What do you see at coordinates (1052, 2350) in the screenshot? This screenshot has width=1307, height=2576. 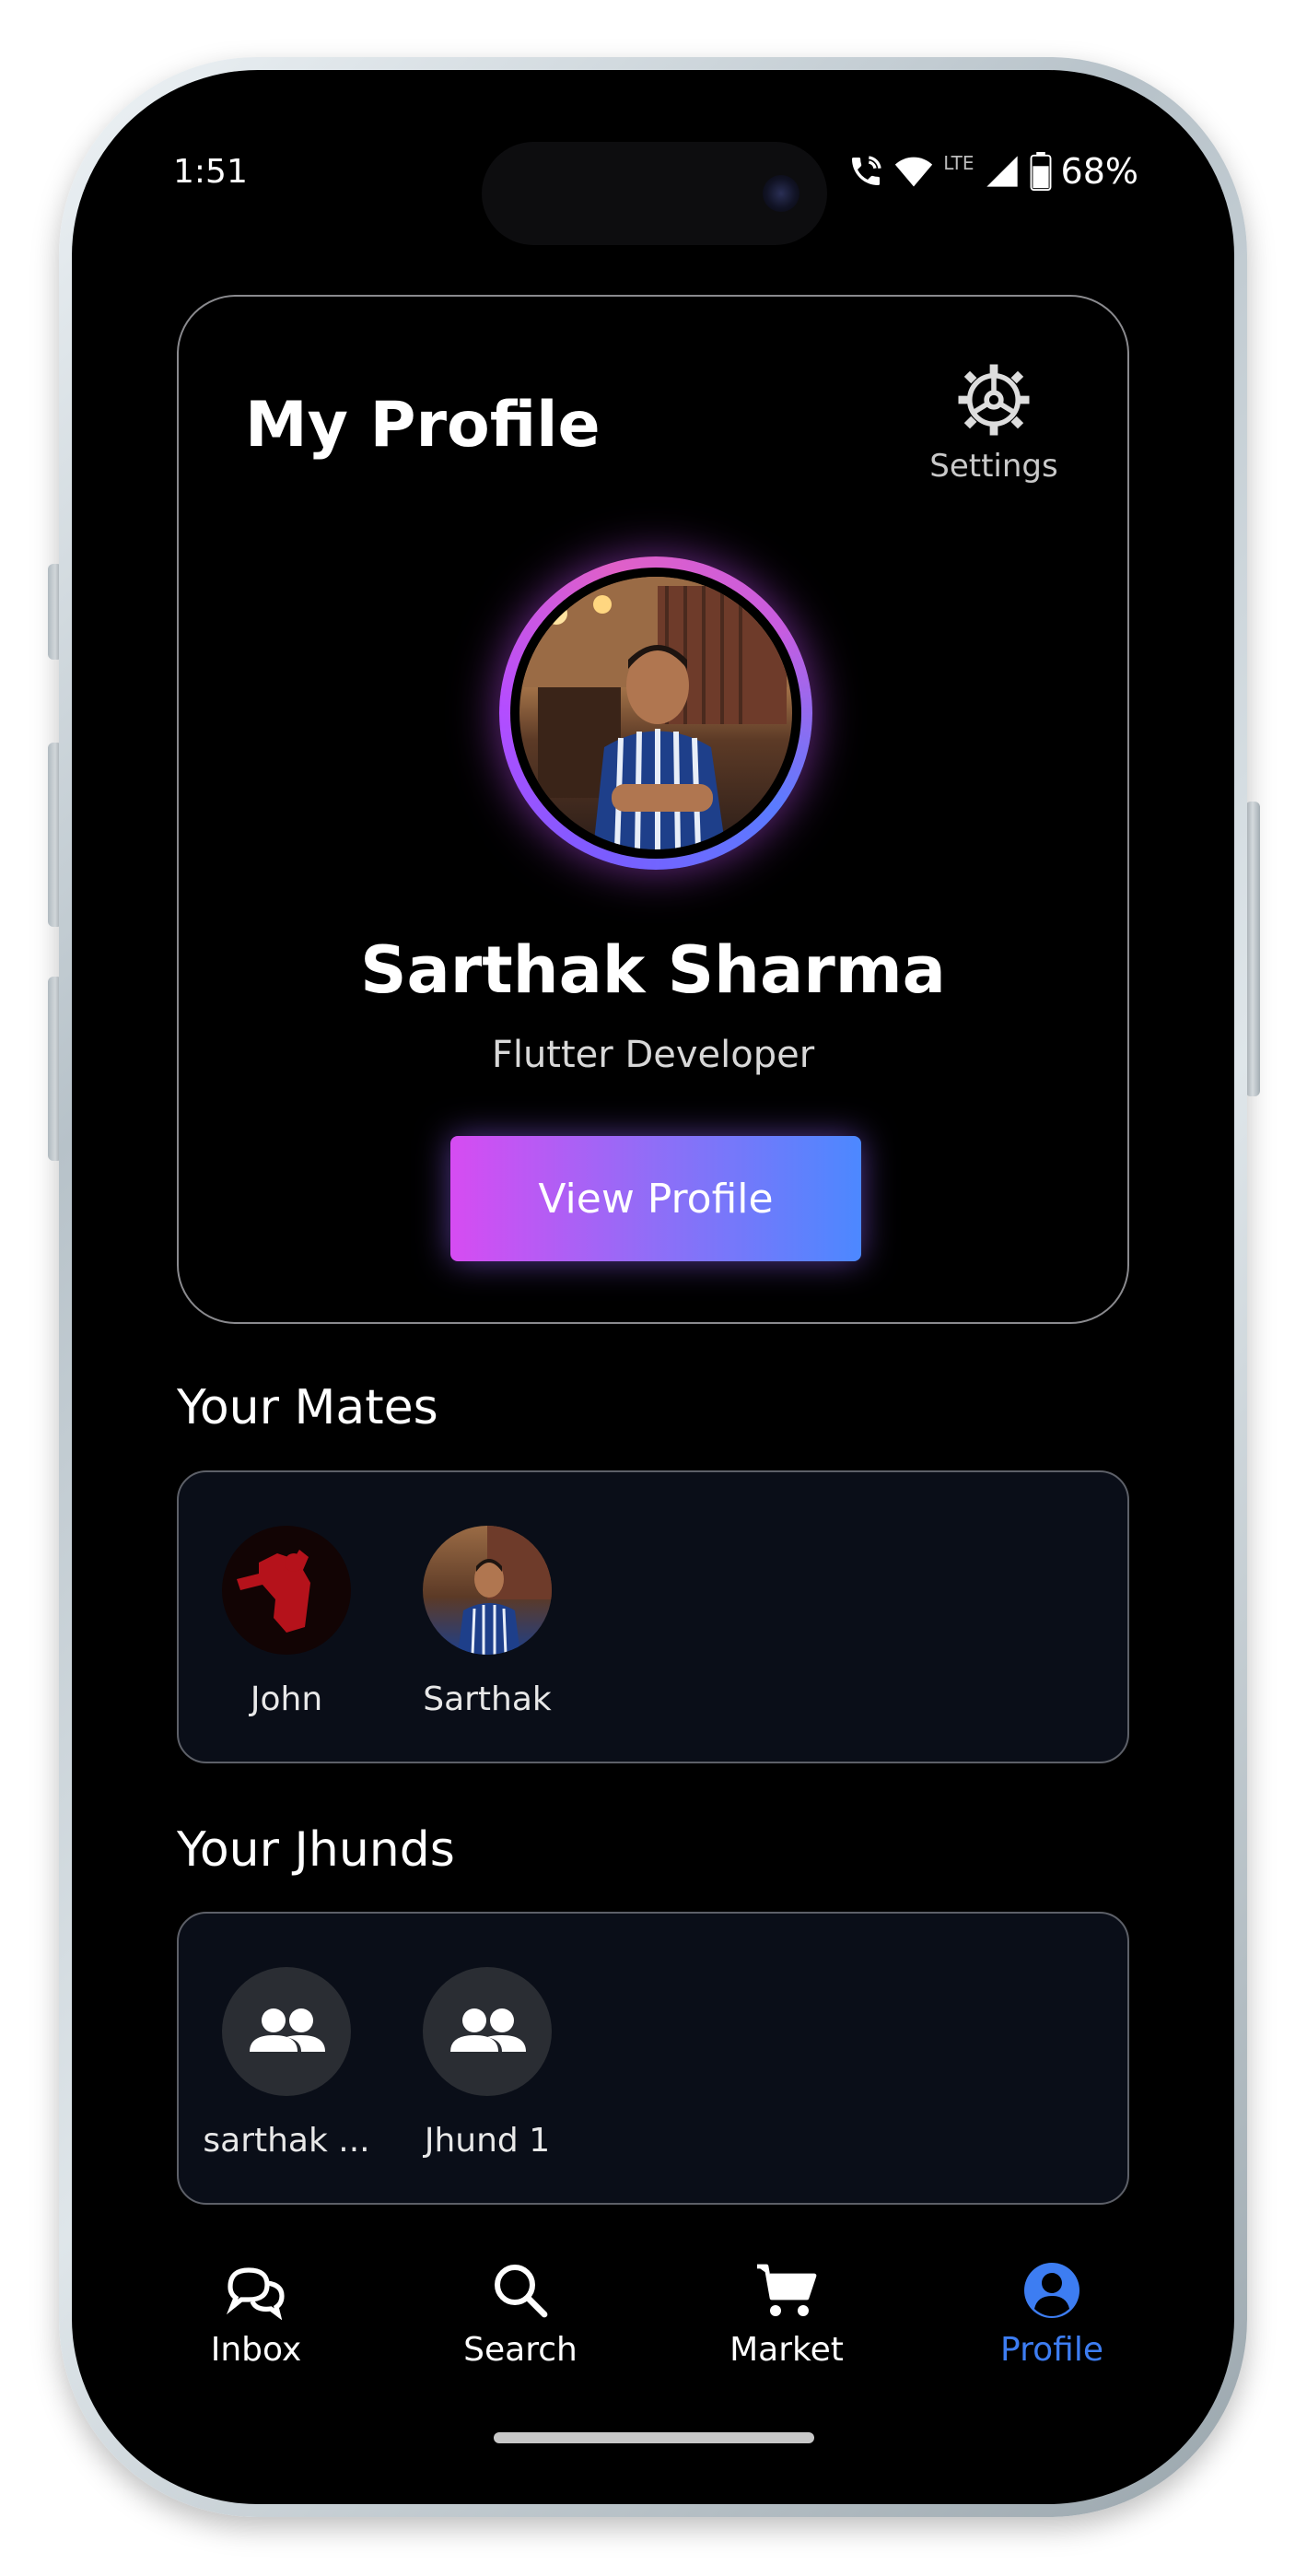 I see `nav-label: Profile` at bounding box center [1052, 2350].